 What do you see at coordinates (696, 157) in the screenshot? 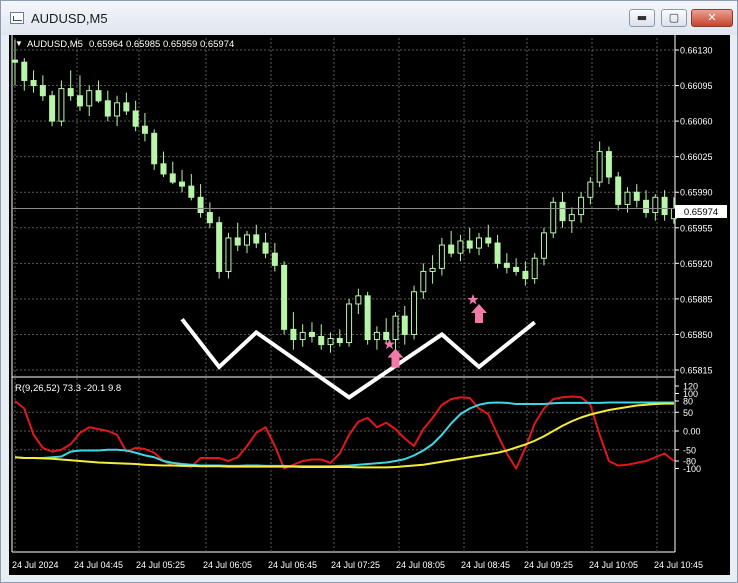
I see `price-axis-label: 0.66025` at bounding box center [696, 157].